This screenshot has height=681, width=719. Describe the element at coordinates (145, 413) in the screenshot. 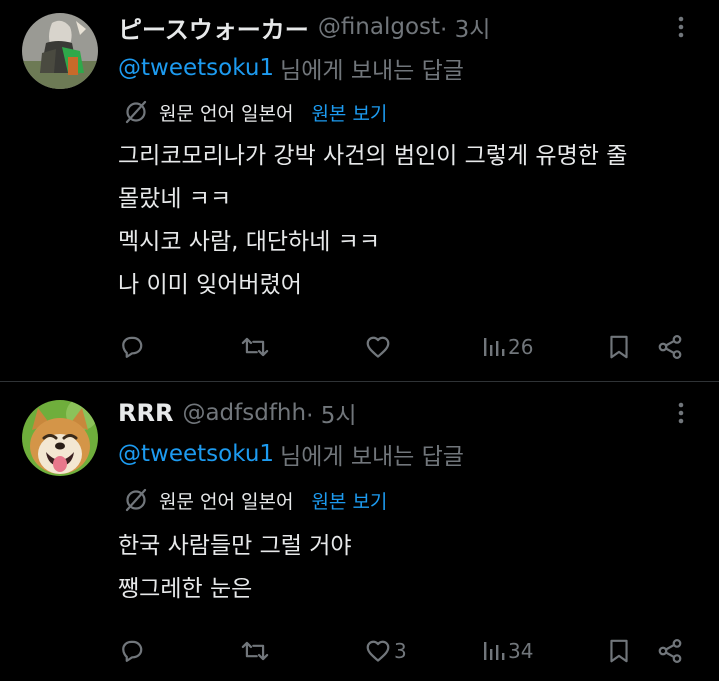

I see `display-name: RRR` at that location.